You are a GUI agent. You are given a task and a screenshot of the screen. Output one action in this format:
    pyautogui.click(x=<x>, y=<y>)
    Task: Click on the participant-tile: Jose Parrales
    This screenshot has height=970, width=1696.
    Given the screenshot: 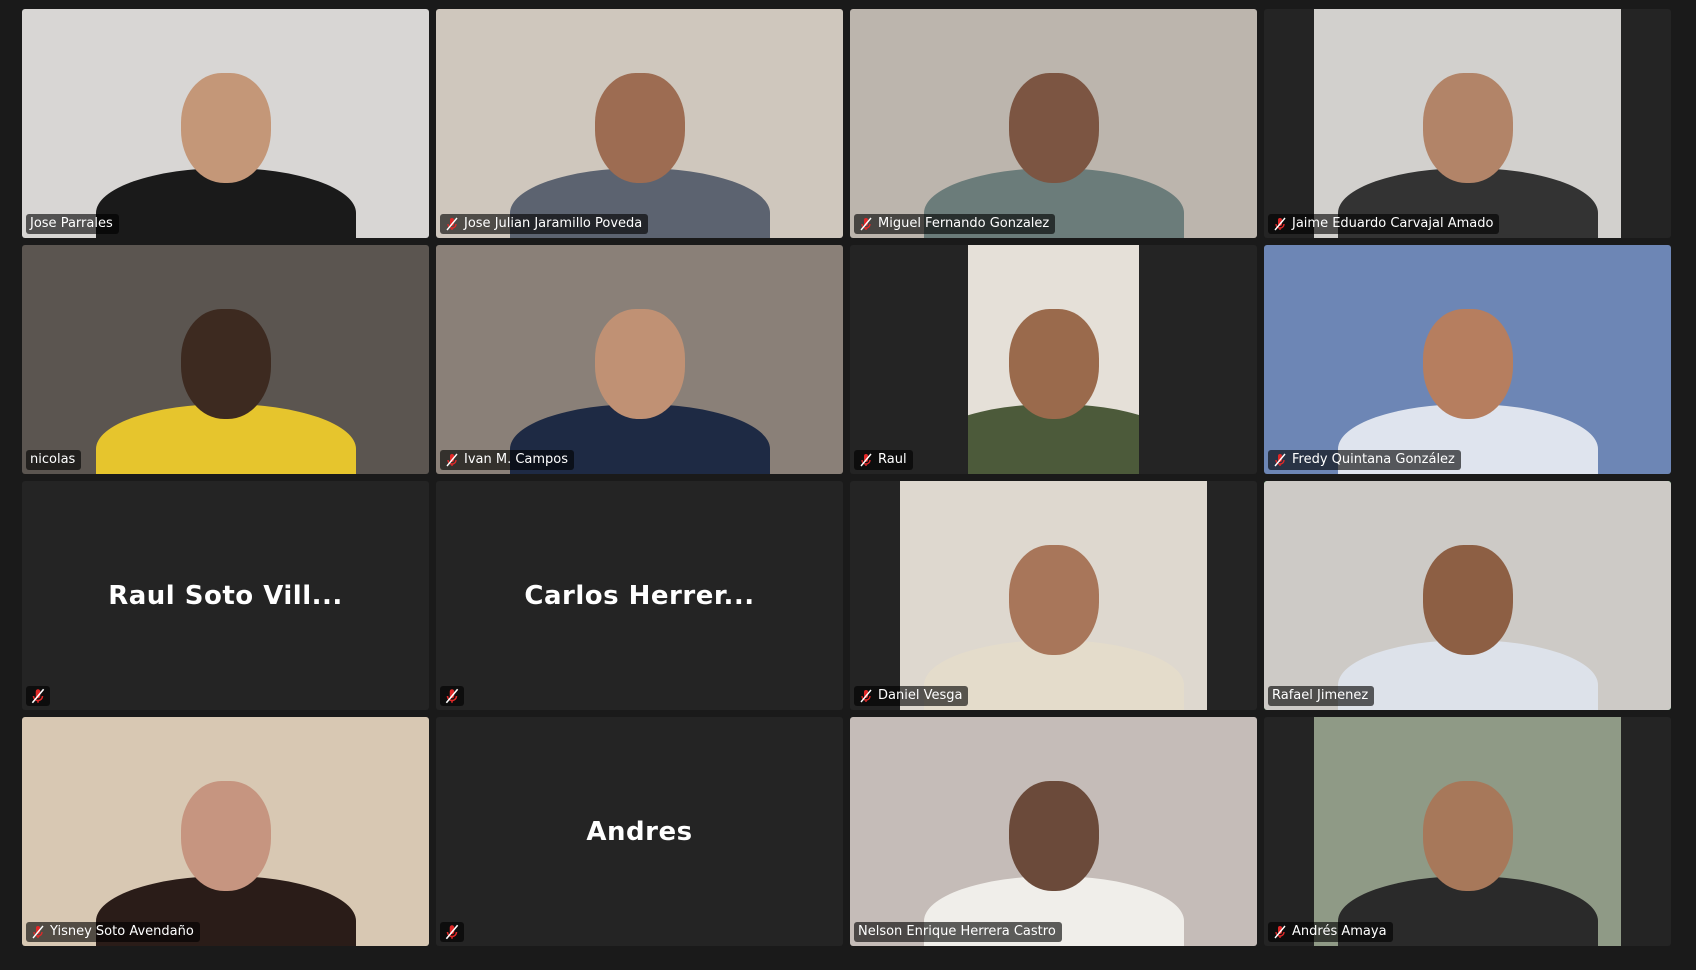 What is the action you would take?
    pyautogui.click(x=225, y=123)
    